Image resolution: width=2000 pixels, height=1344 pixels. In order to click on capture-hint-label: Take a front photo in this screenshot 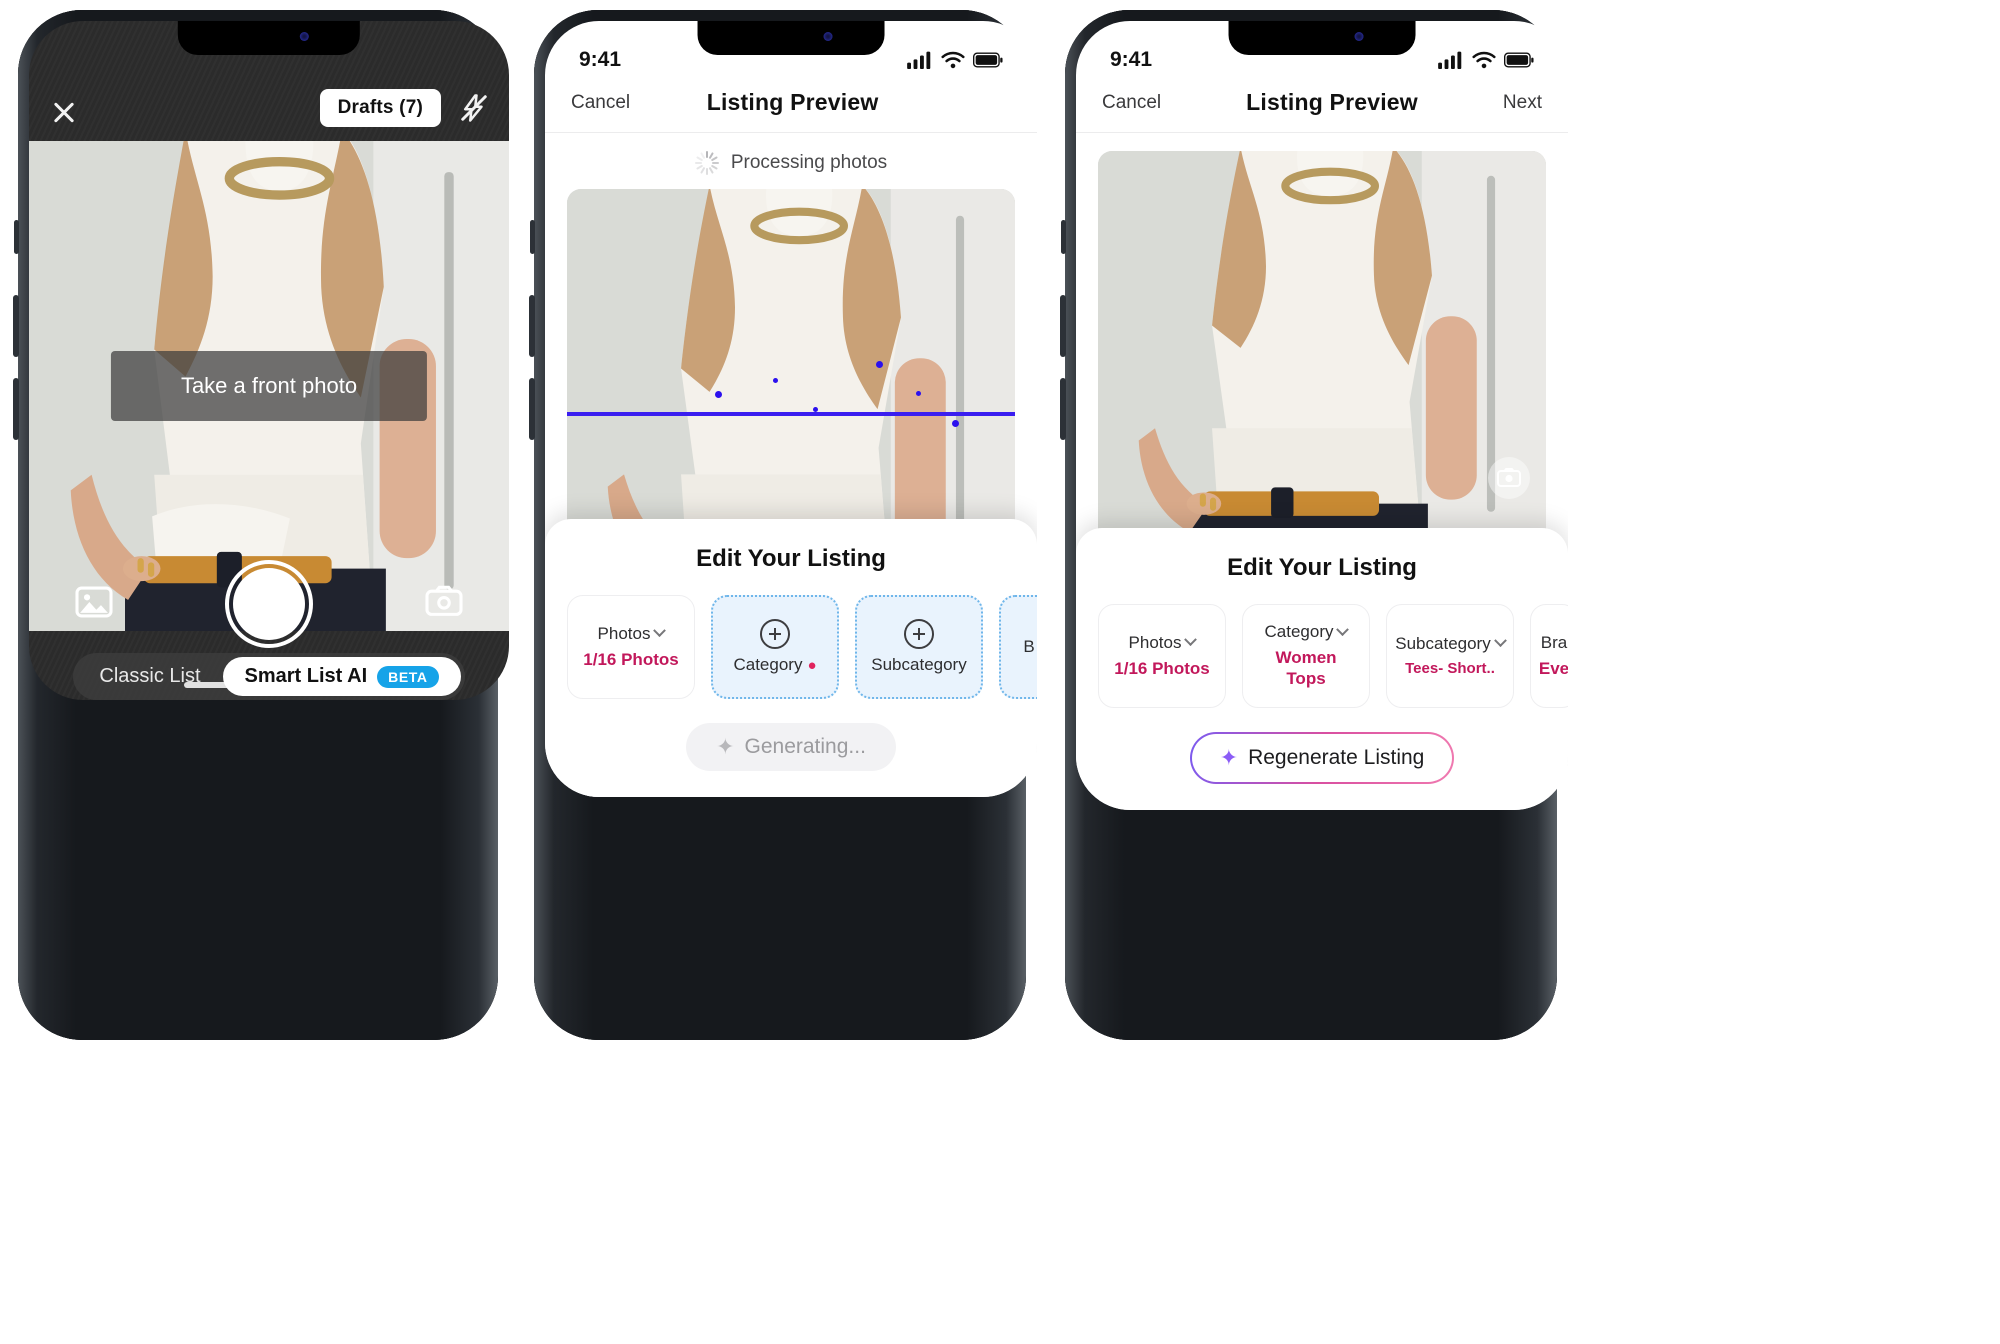, I will do `click(269, 386)`.